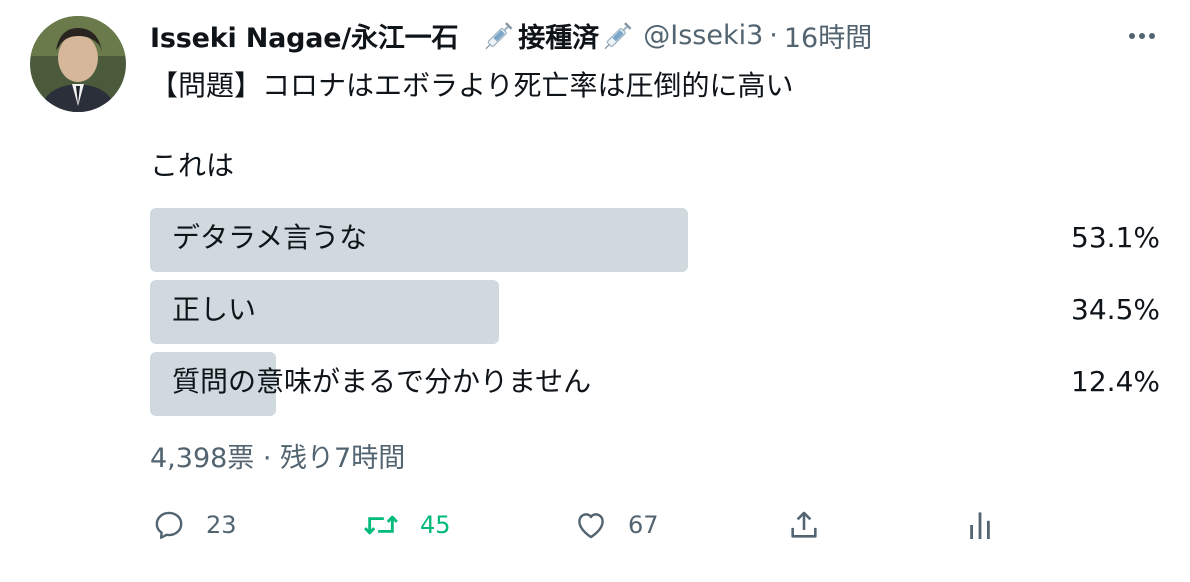  I want to click on analytics-icon, so click(980, 525).